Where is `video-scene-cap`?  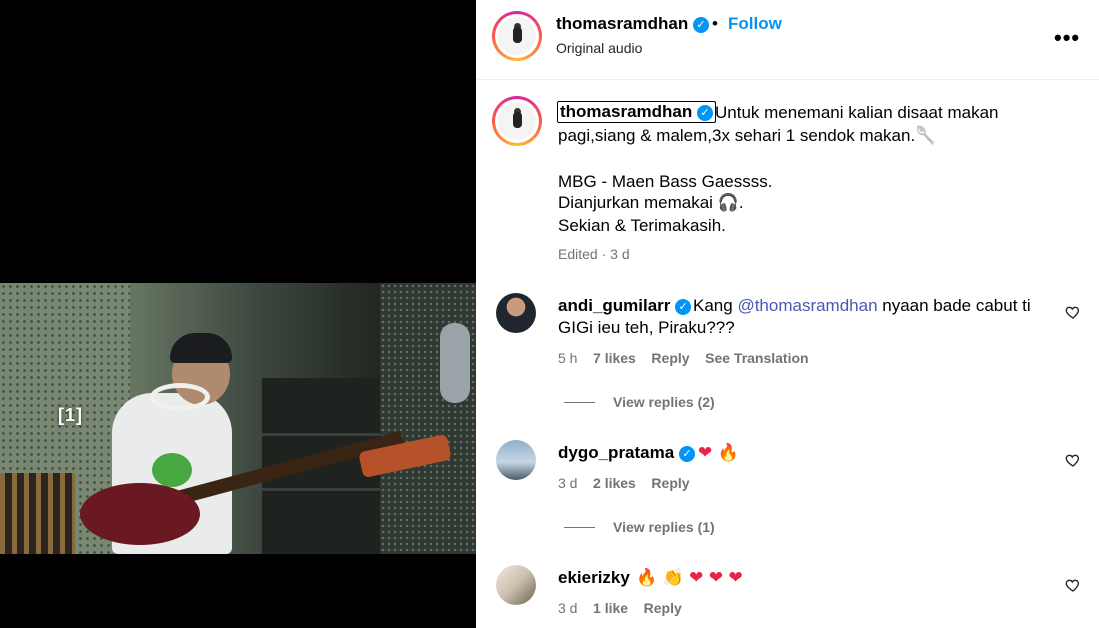
video-scene-cap is located at coordinates (201, 348).